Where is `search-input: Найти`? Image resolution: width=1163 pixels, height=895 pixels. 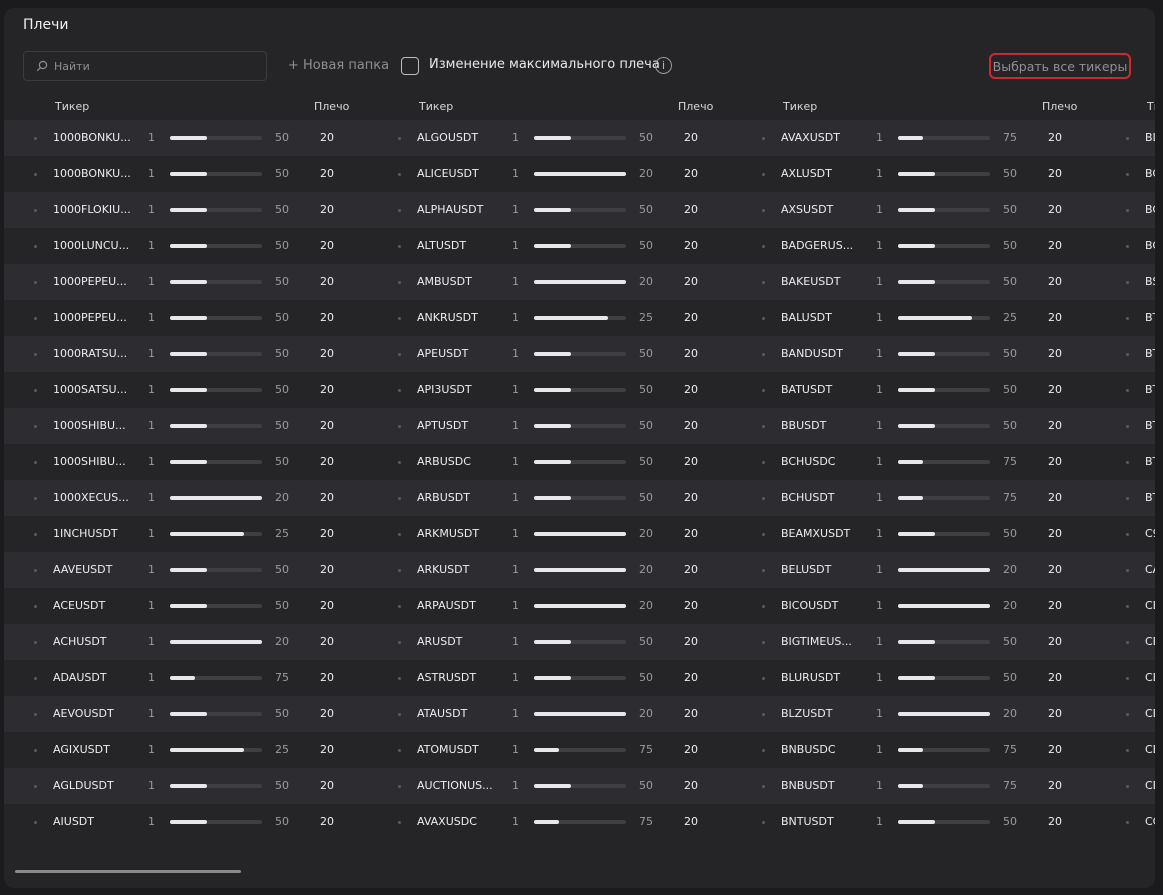
search-input: Найти is located at coordinates (145, 66).